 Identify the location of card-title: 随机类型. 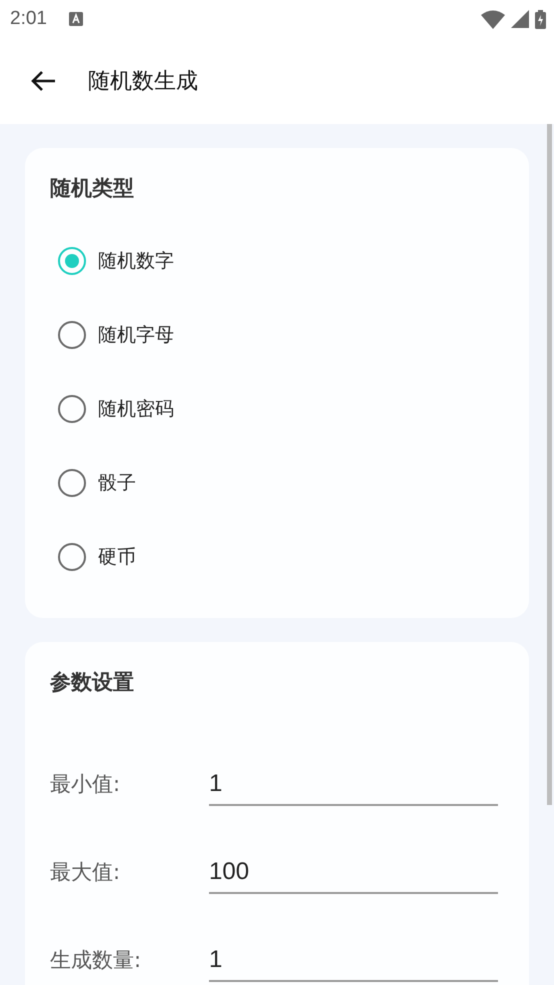
(92, 188).